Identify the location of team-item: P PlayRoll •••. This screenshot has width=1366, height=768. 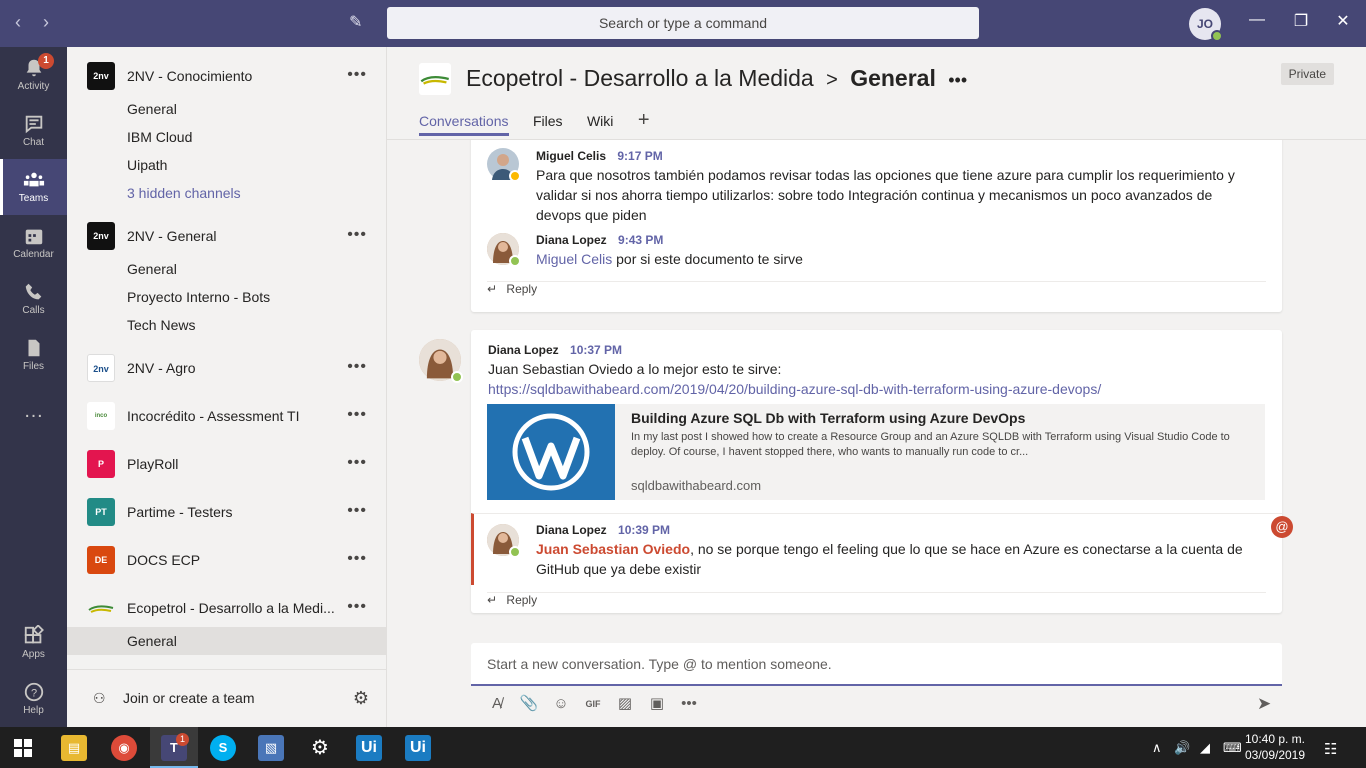
(227, 464).